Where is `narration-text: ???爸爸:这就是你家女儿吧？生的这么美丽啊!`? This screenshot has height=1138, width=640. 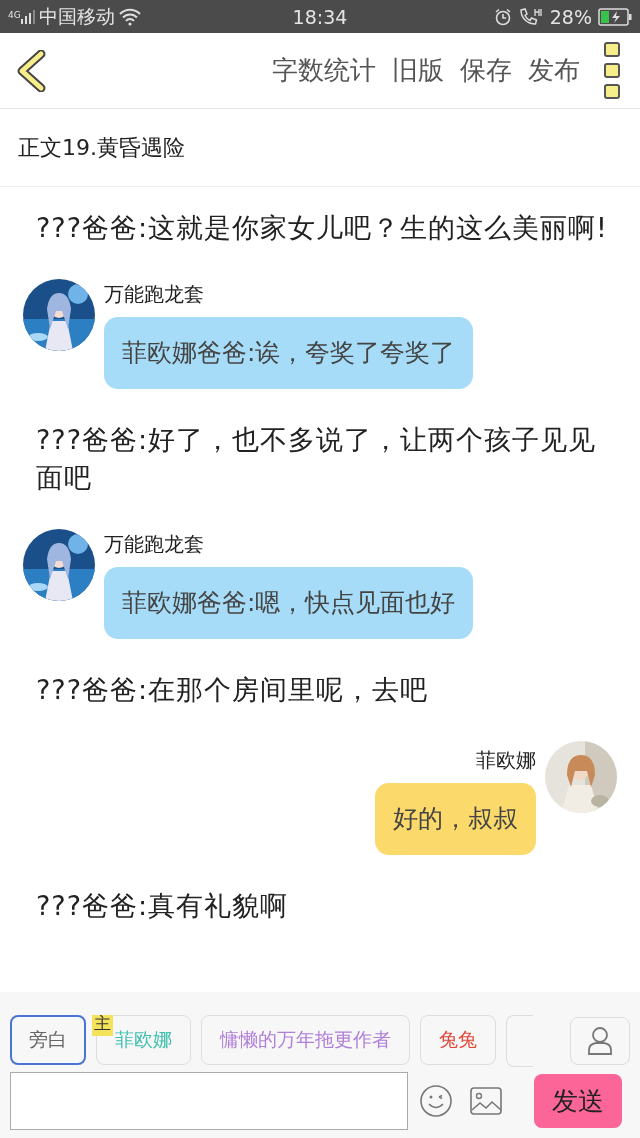
narration-text: ???爸爸:这就是你家女儿吧？生的这么美丽啊! is located at coordinates (322, 228).